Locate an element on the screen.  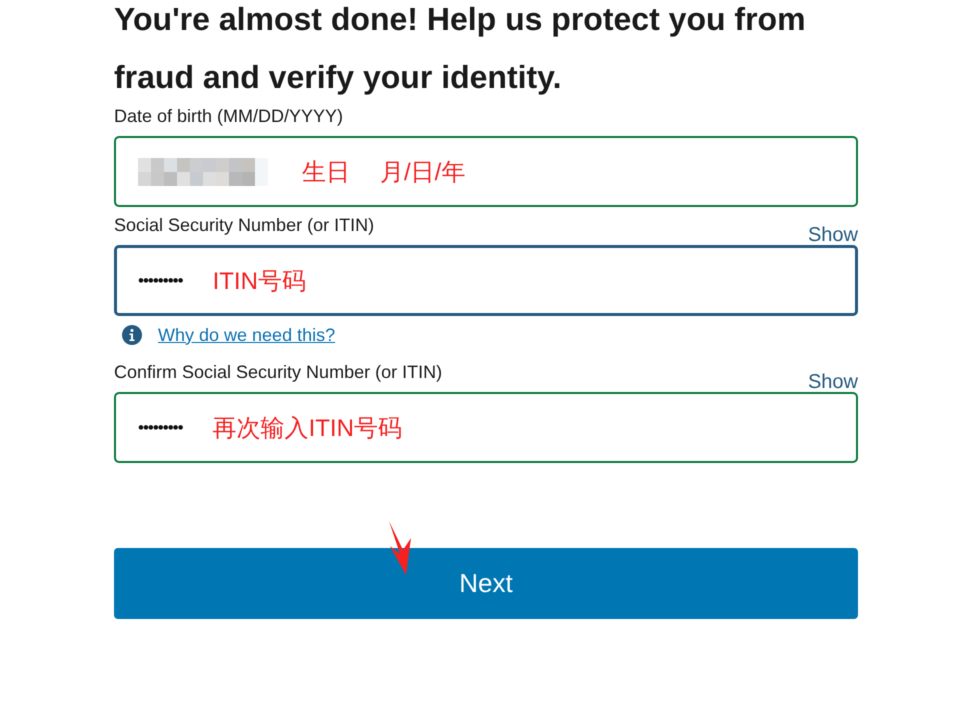
input-field: 生日 月/日/年 is located at coordinates (486, 171).